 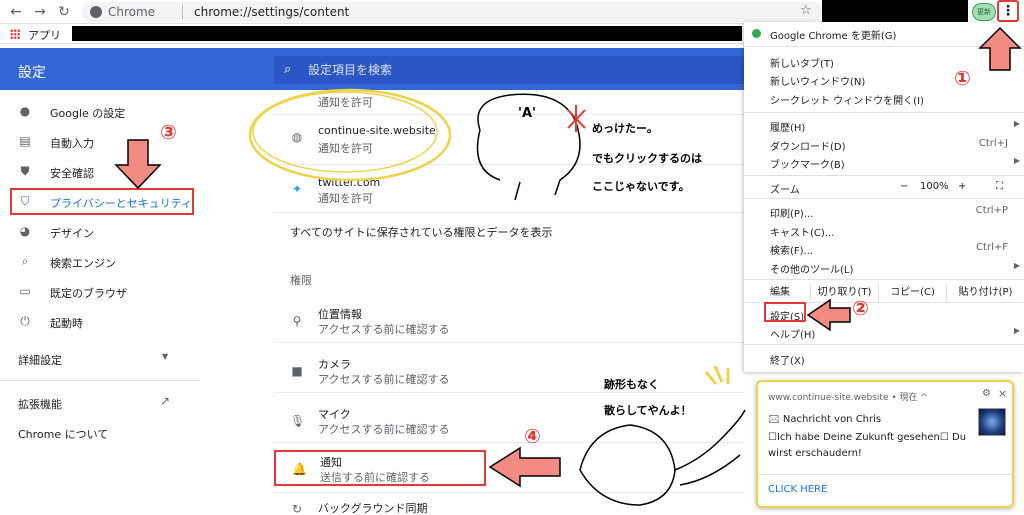 What do you see at coordinates (452, 12) in the screenshot?
I see `address-bar: Chrome chrome://settings/content` at bounding box center [452, 12].